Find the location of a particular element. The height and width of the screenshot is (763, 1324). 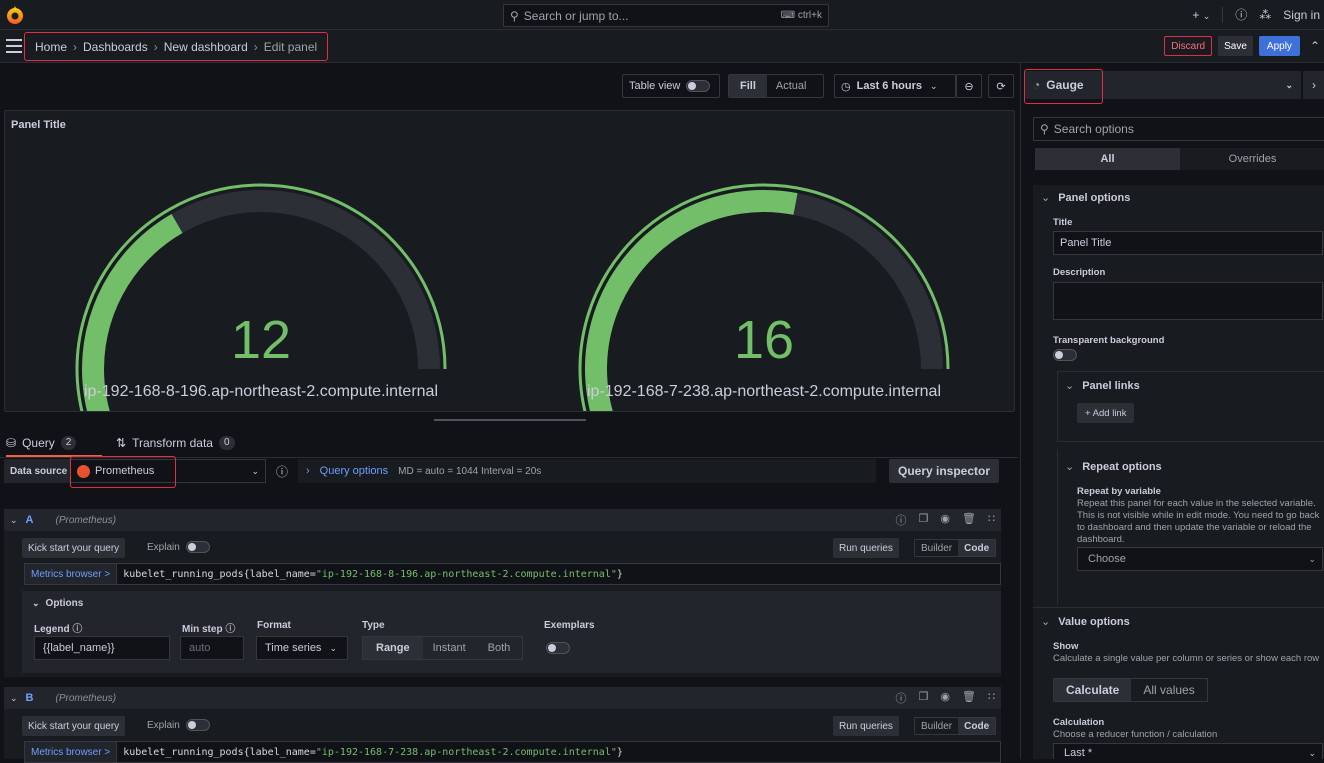

new-menu-button: + ⌄ is located at coordinates (1201, 15).